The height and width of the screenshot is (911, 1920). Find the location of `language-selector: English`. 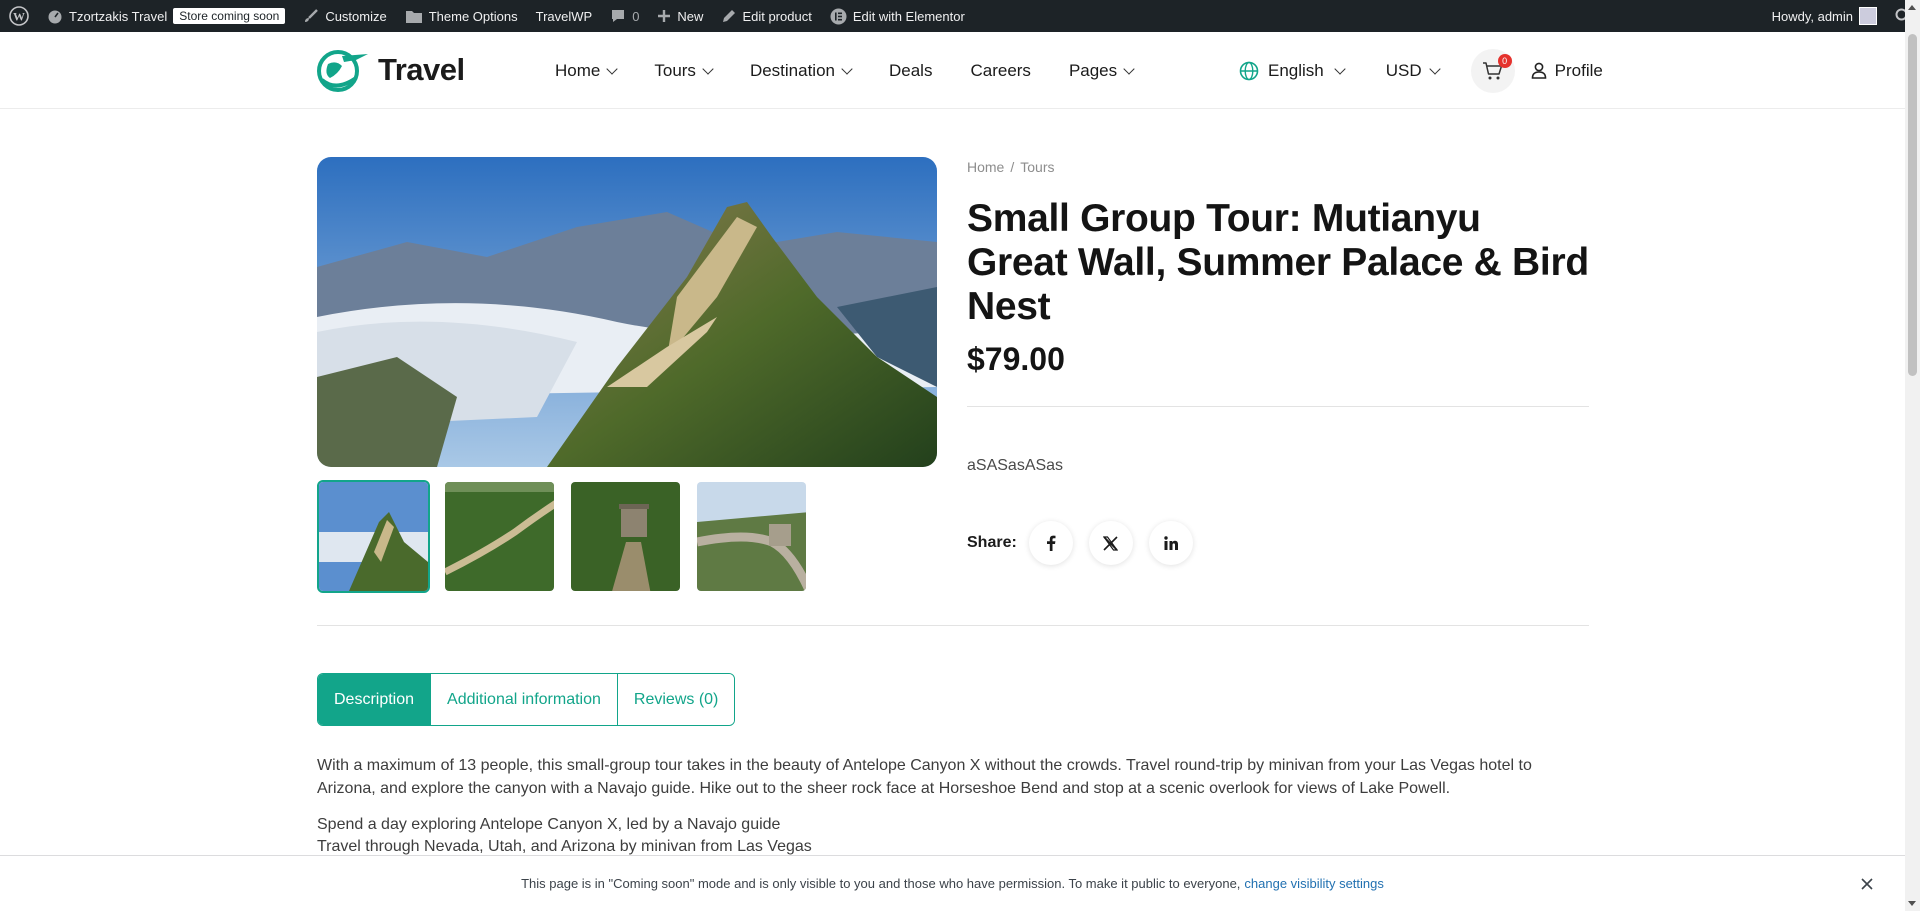

language-selector: English is located at coordinates (1292, 70).